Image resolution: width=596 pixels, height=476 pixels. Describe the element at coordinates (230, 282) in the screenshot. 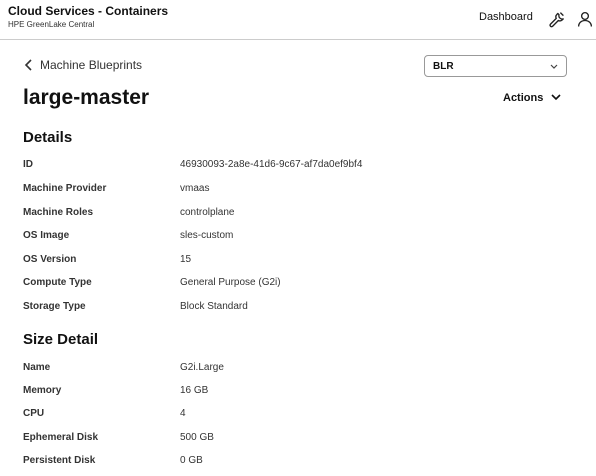

I see `detail-value: General Purpose (G2i)` at that location.